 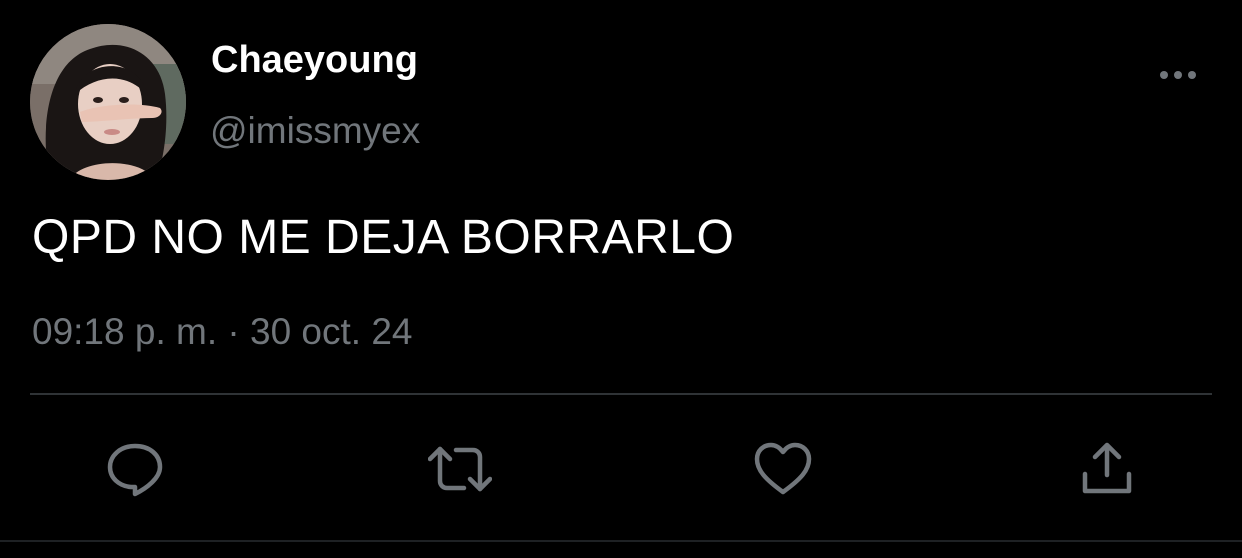 I want to click on tweet-timestamp: 09:18 p. m. · 30 oct. 24, so click(x=222, y=332).